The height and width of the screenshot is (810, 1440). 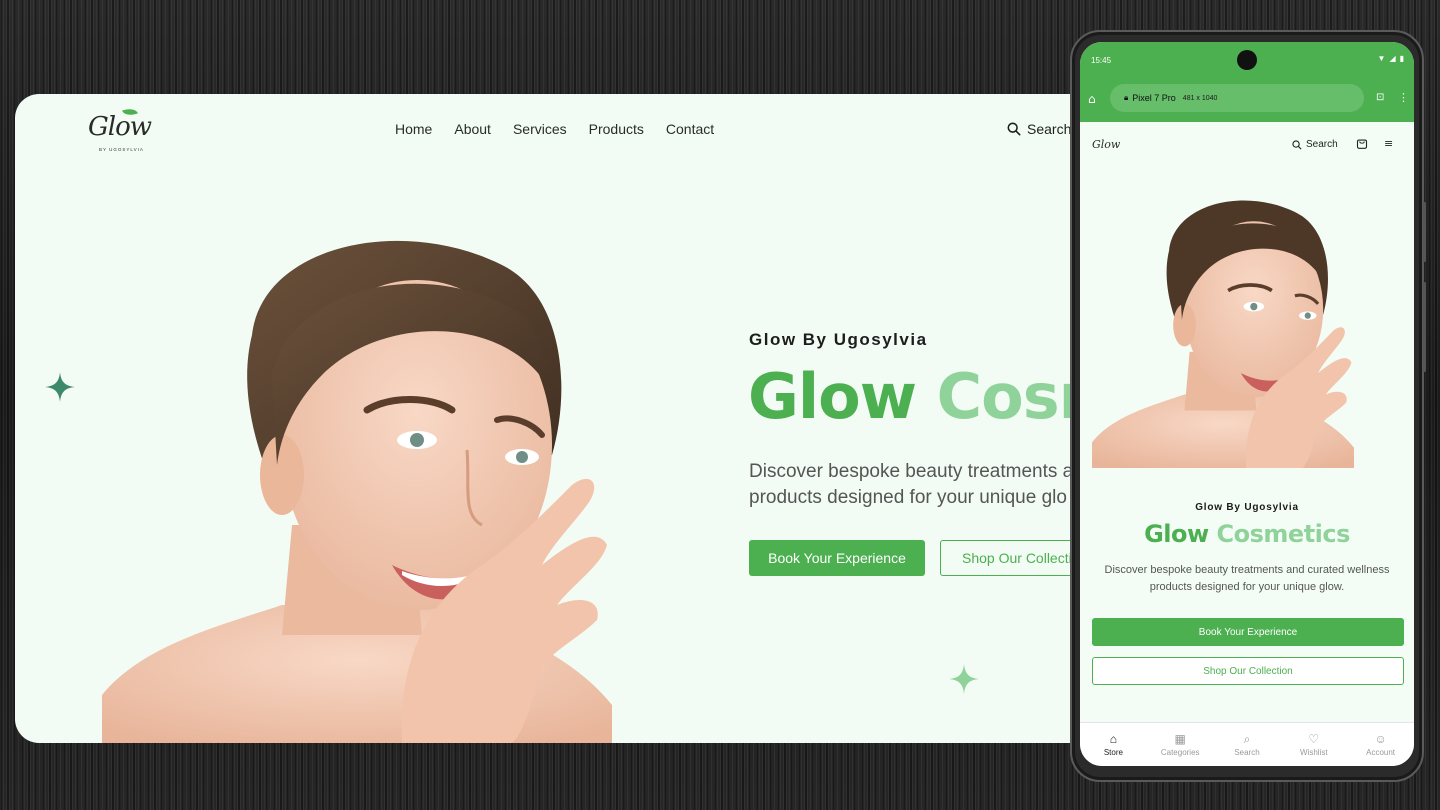 What do you see at coordinates (540, 129) in the screenshot?
I see `nav-link-services: Services` at bounding box center [540, 129].